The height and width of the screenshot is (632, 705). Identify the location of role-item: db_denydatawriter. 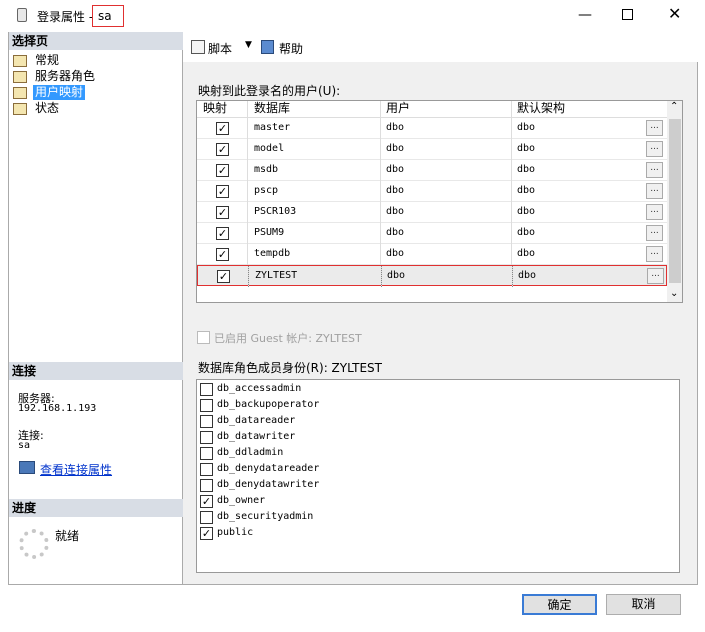
(430, 486).